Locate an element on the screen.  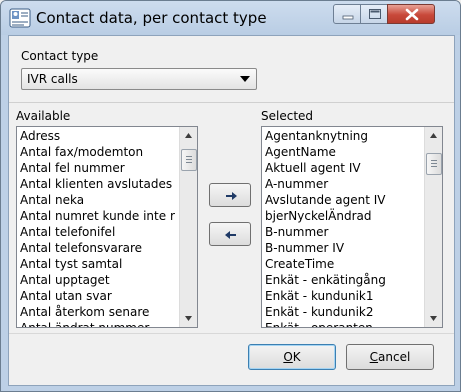
cancel-button: Cancel is located at coordinates (390, 357).